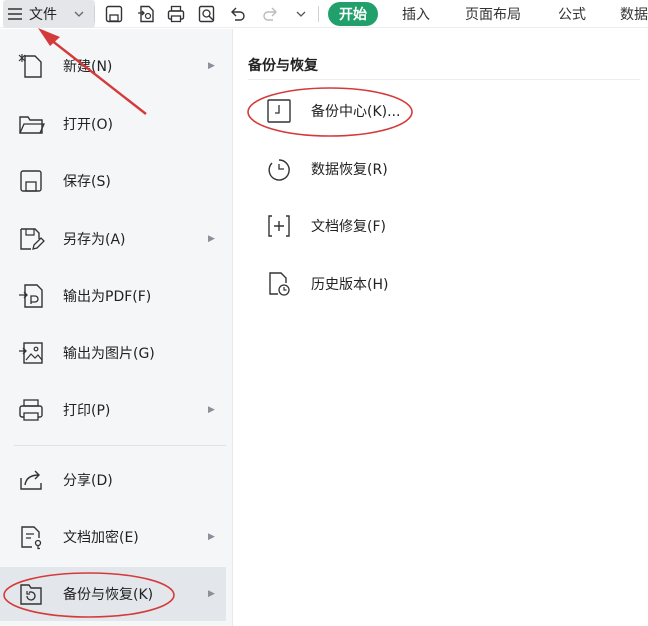  What do you see at coordinates (353, 14) in the screenshot?
I see `tab-home: 开始` at bounding box center [353, 14].